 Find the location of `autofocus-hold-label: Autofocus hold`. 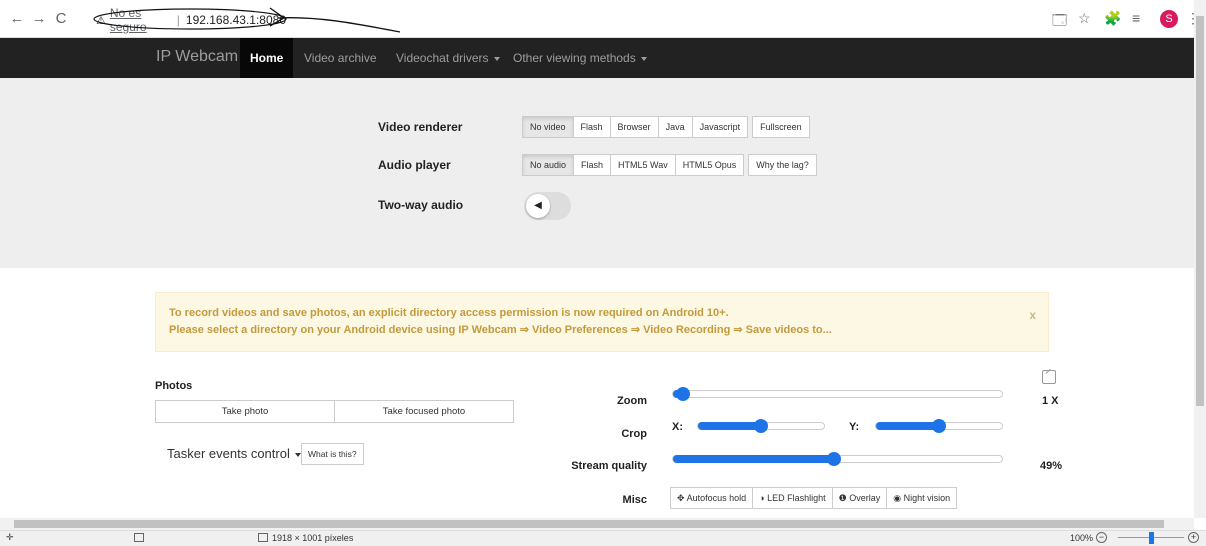

autofocus-hold-label: Autofocus hold is located at coordinates (716, 498).